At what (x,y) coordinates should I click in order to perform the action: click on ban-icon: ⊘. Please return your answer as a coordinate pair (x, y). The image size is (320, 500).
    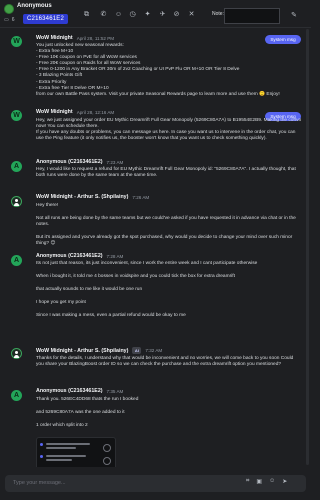
    Looking at the image, I should click on (176, 14).